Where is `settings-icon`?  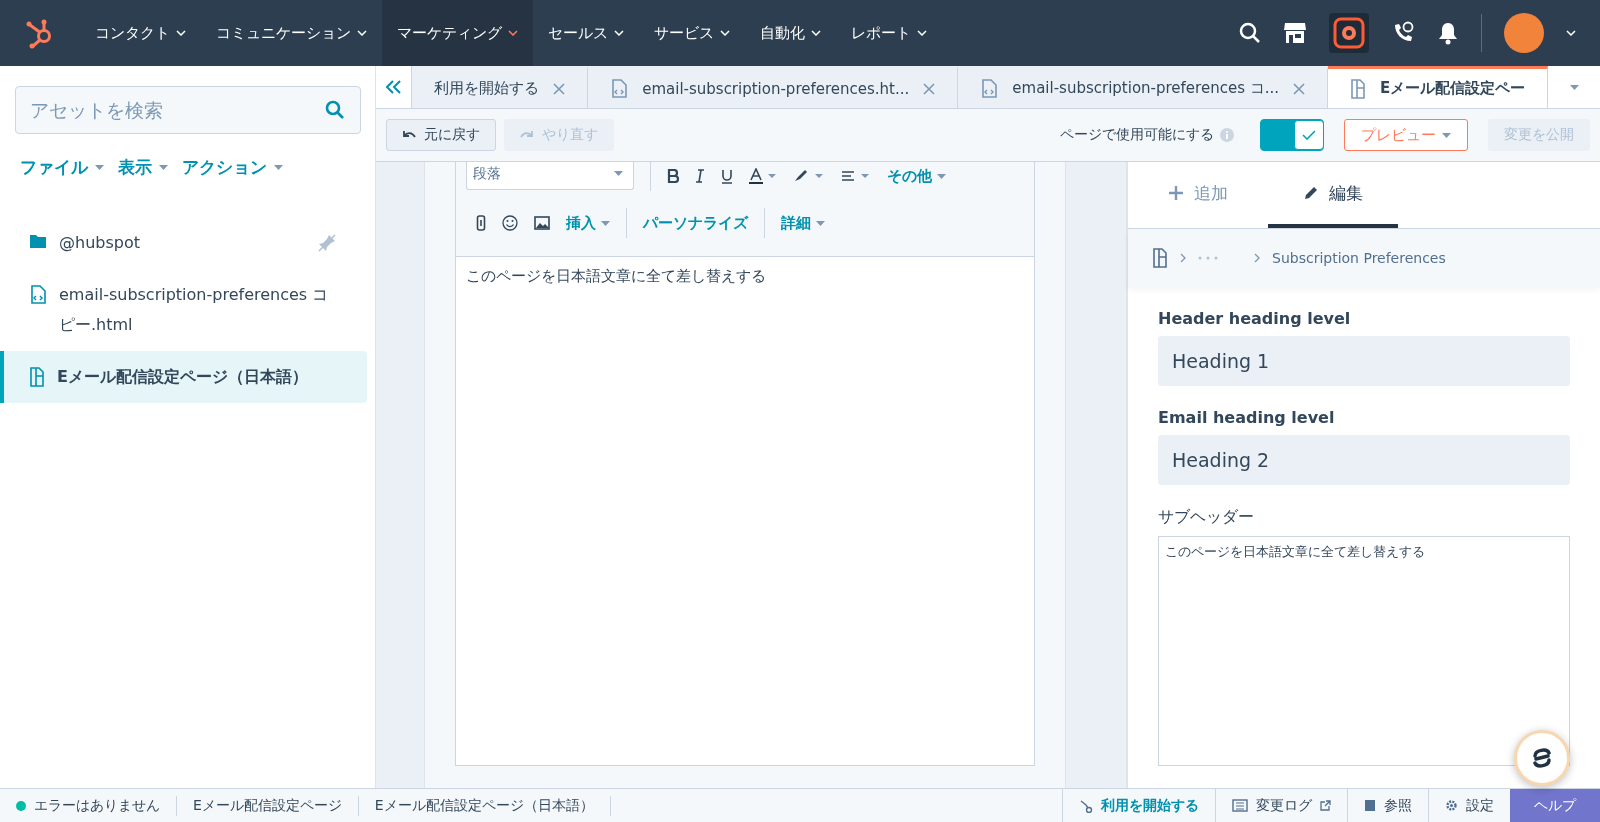 settings-icon is located at coordinates (1349, 33).